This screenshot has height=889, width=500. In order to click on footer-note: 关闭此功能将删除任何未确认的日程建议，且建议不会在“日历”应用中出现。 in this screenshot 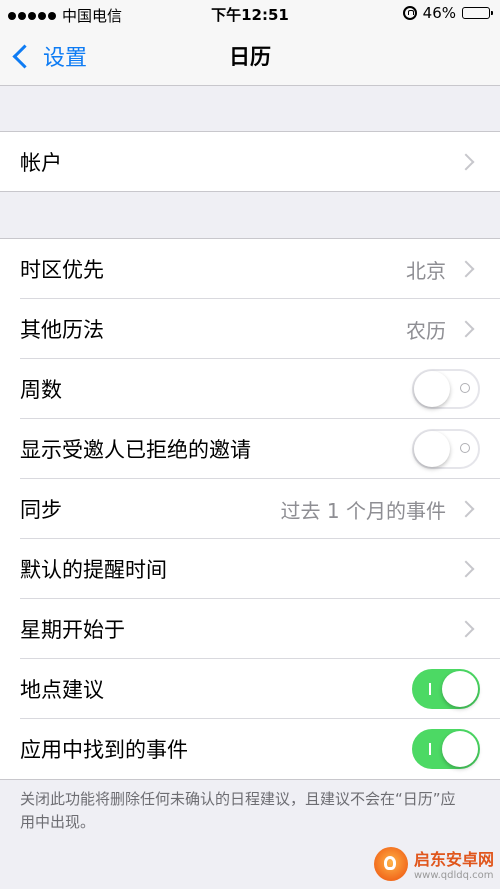, I will do `click(238, 810)`.